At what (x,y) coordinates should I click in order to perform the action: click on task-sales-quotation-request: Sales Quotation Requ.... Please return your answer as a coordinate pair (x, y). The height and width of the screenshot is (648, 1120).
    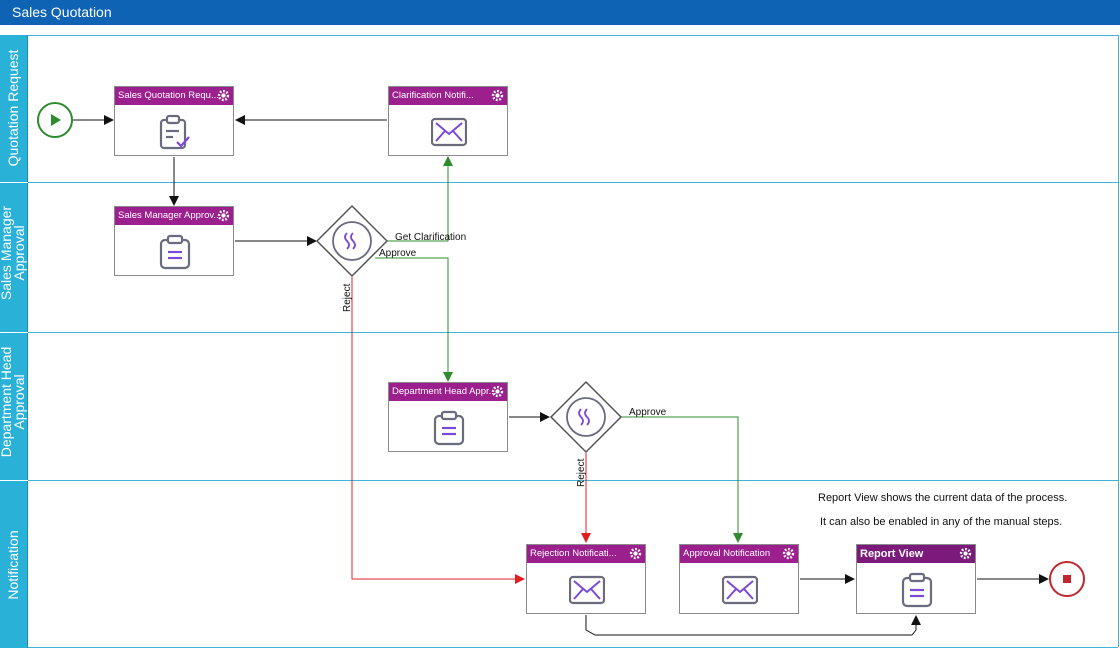
    Looking at the image, I should click on (174, 121).